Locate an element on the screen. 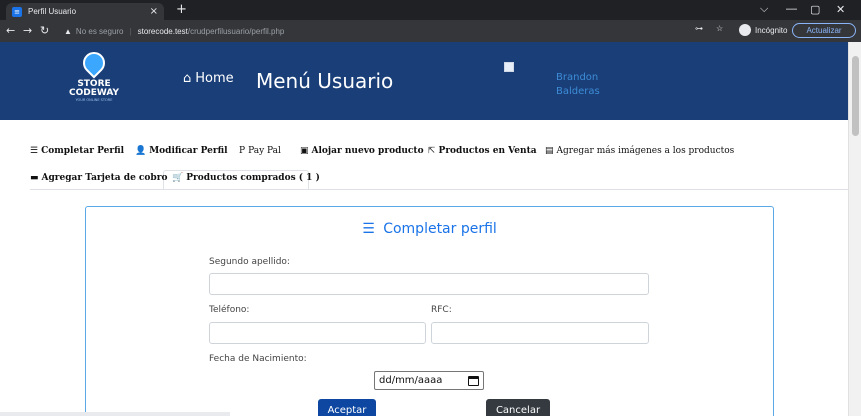 The height and width of the screenshot is (416, 861). cancel-button: Cancelar is located at coordinates (518, 407).